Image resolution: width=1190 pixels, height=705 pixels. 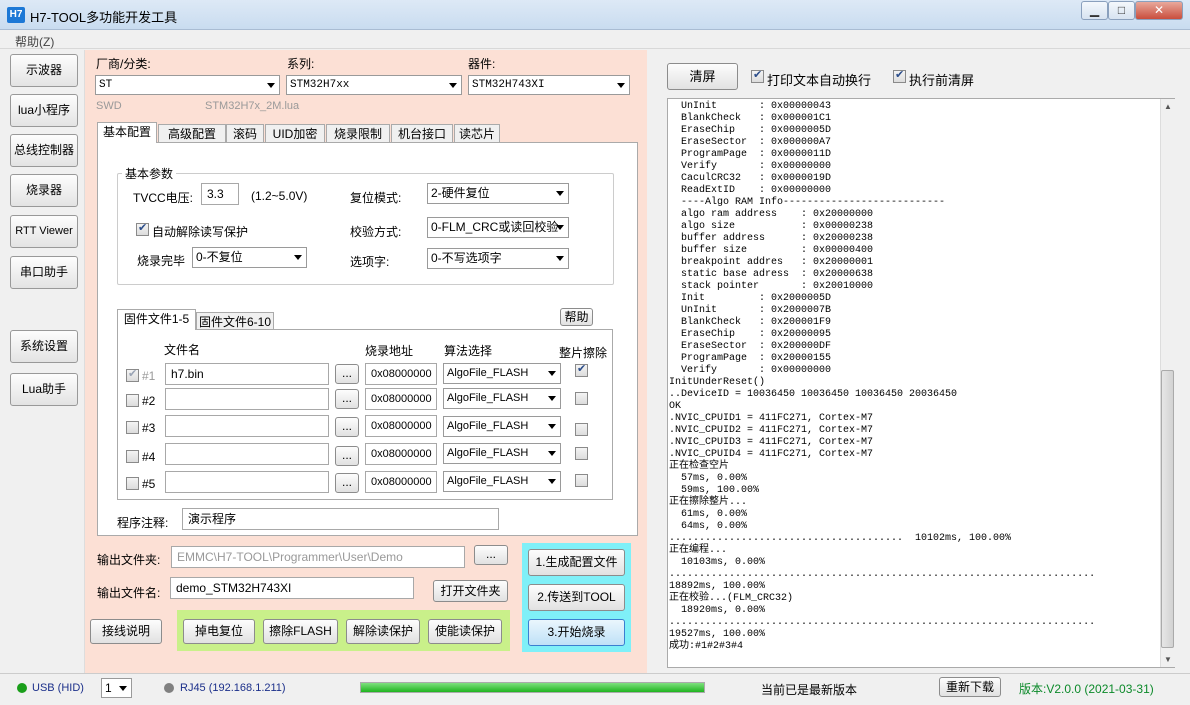 I want to click on output-filename-input: demo_STM32H743XI, so click(x=292, y=588).